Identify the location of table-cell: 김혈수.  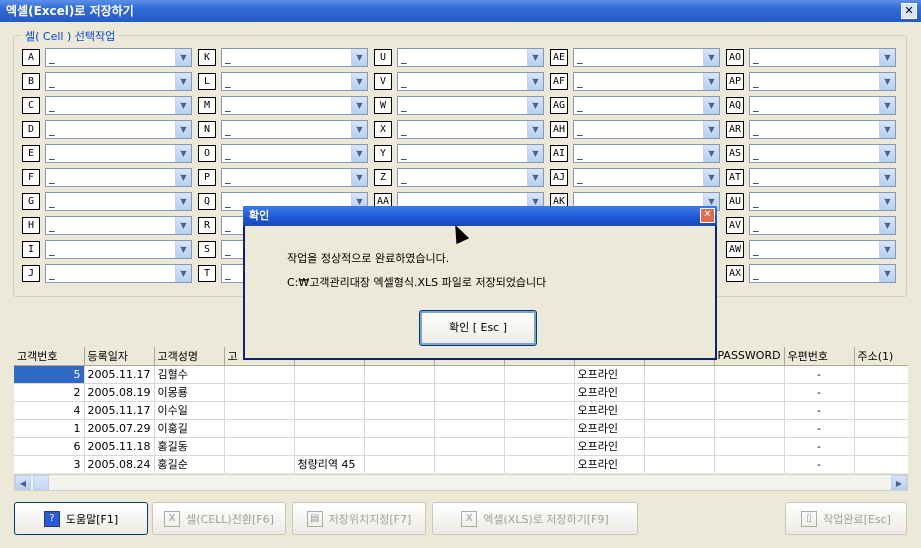
(189, 374).